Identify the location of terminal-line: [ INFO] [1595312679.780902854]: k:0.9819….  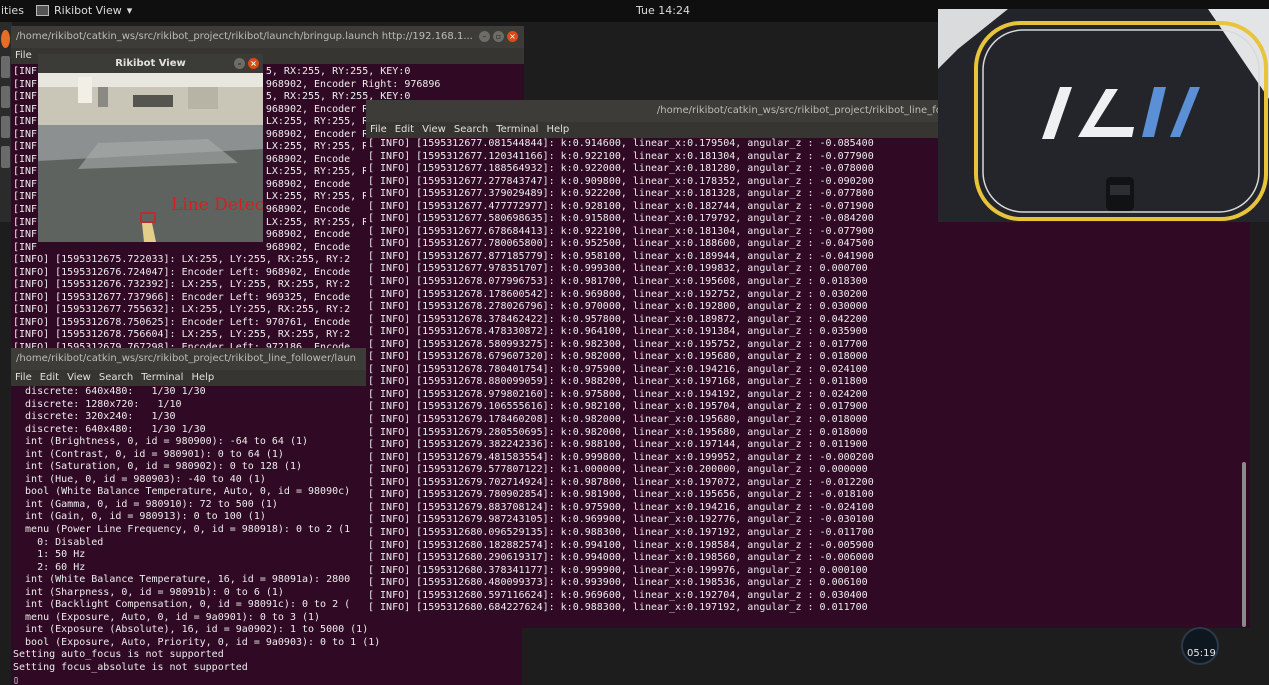
(621, 495).